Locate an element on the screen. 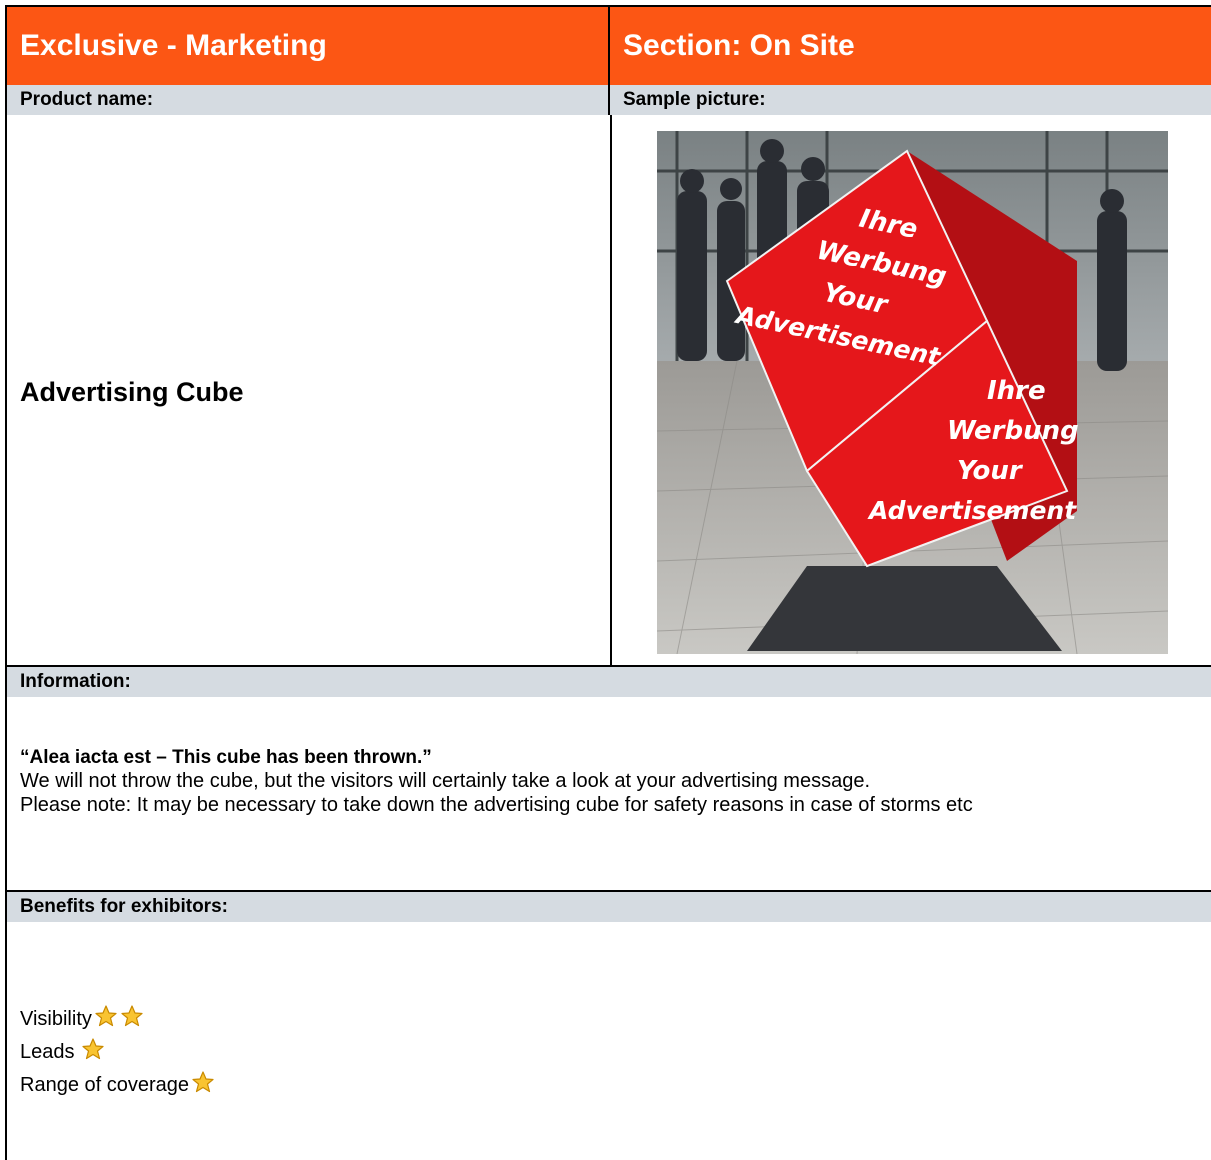 Image resolution: width=1211 pixels, height=1160 pixels. cube-lower-line-4: Advertisement is located at coordinates (972, 510).